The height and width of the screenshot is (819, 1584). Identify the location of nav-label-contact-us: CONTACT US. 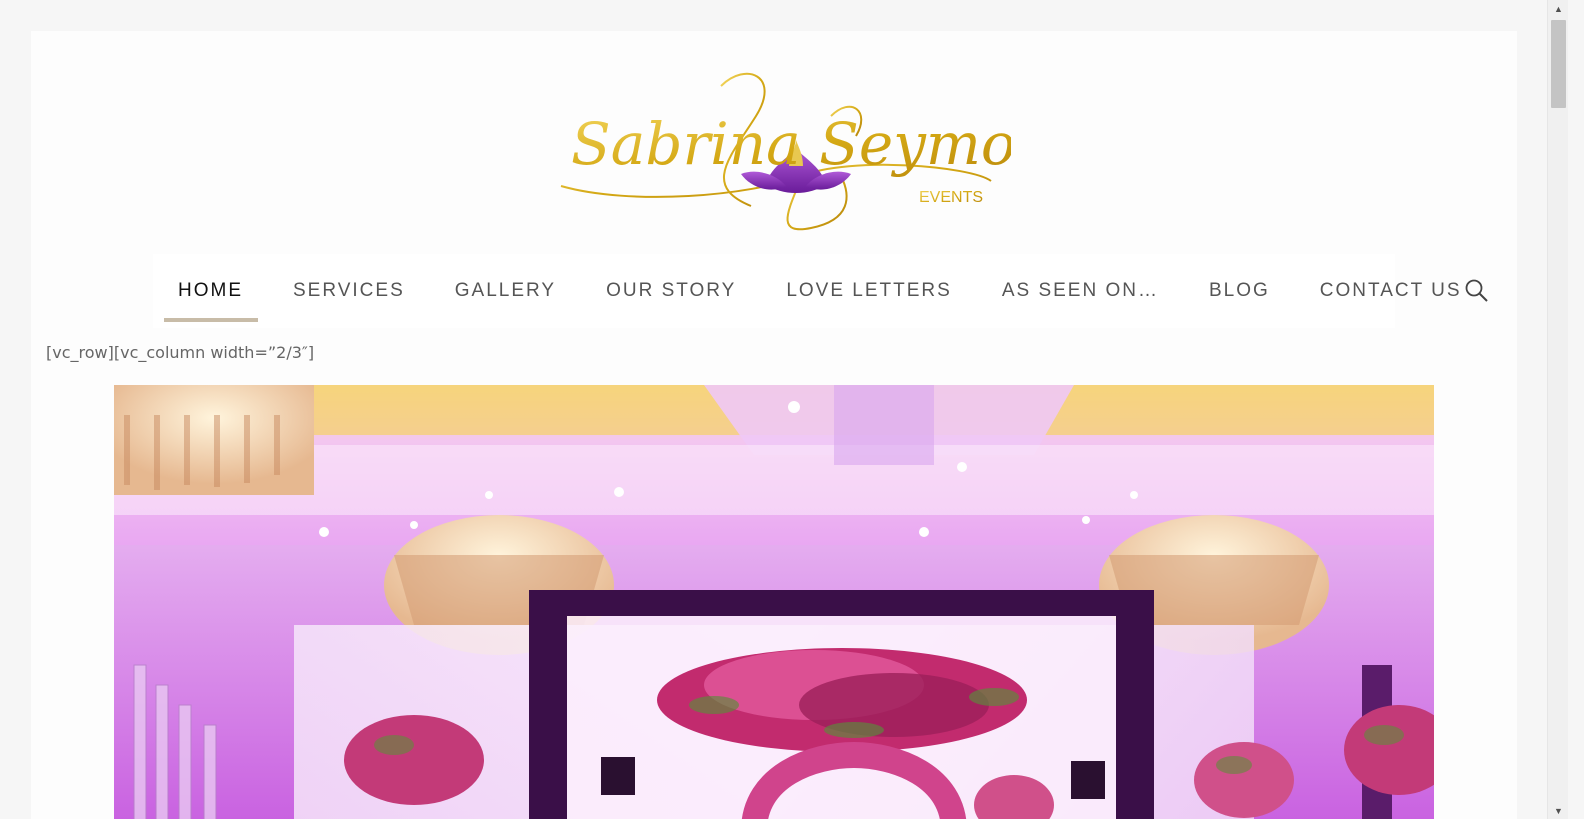
(1390, 290).